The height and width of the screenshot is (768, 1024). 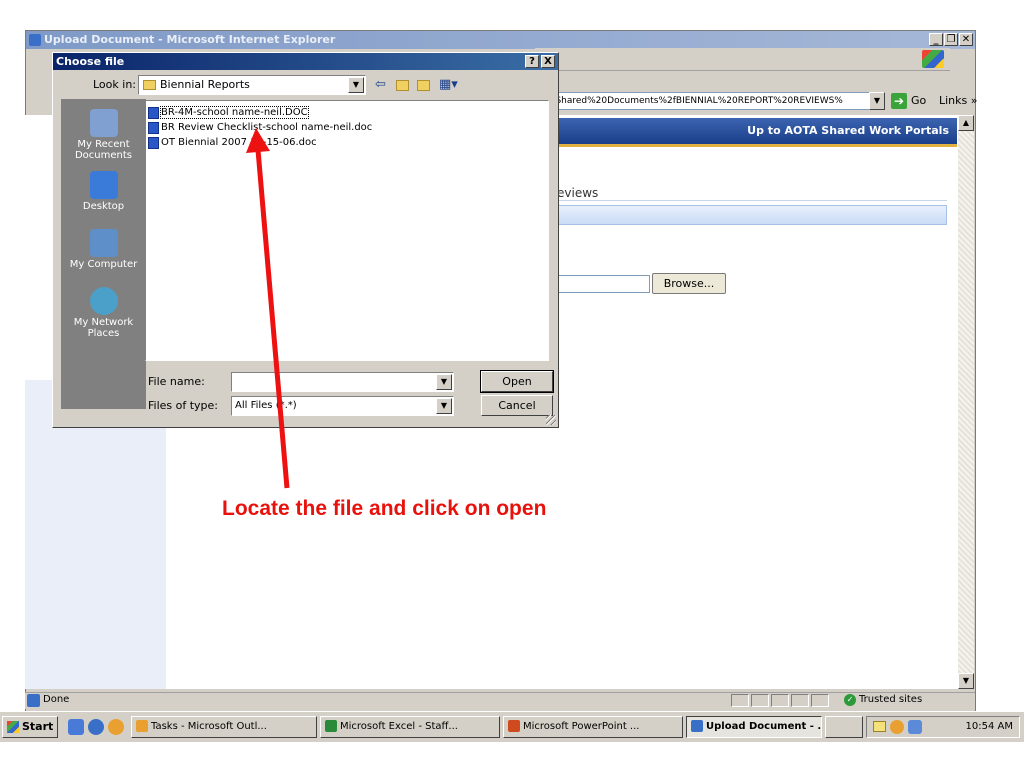 What do you see at coordinates (897, 727) in the screenshot?
I see `outlook-tray-icon` at bounding box center [897, 727].